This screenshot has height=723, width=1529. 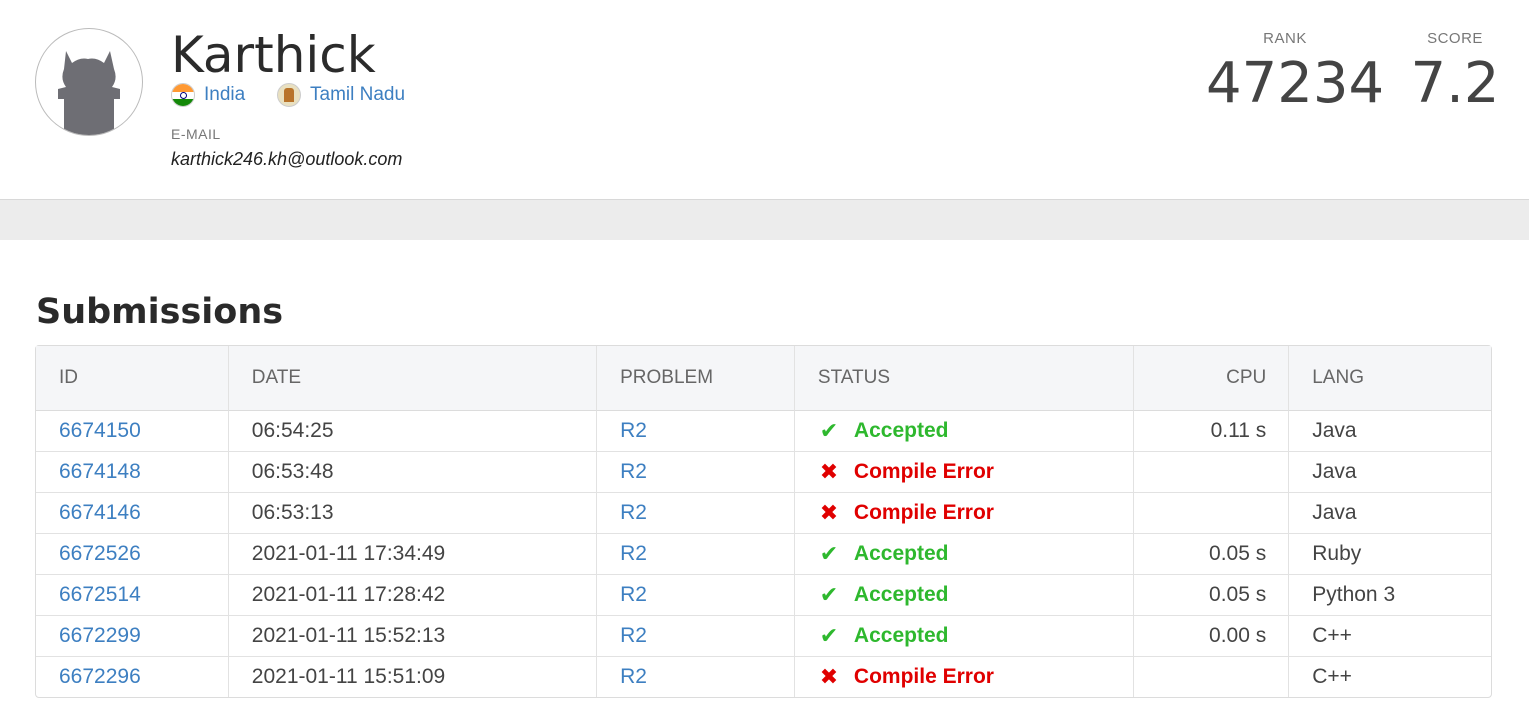 What do you see at coordinates (1295, 83) in the screenshot?
I see `rank-value: 47234` at bounding box center [1295, 83].